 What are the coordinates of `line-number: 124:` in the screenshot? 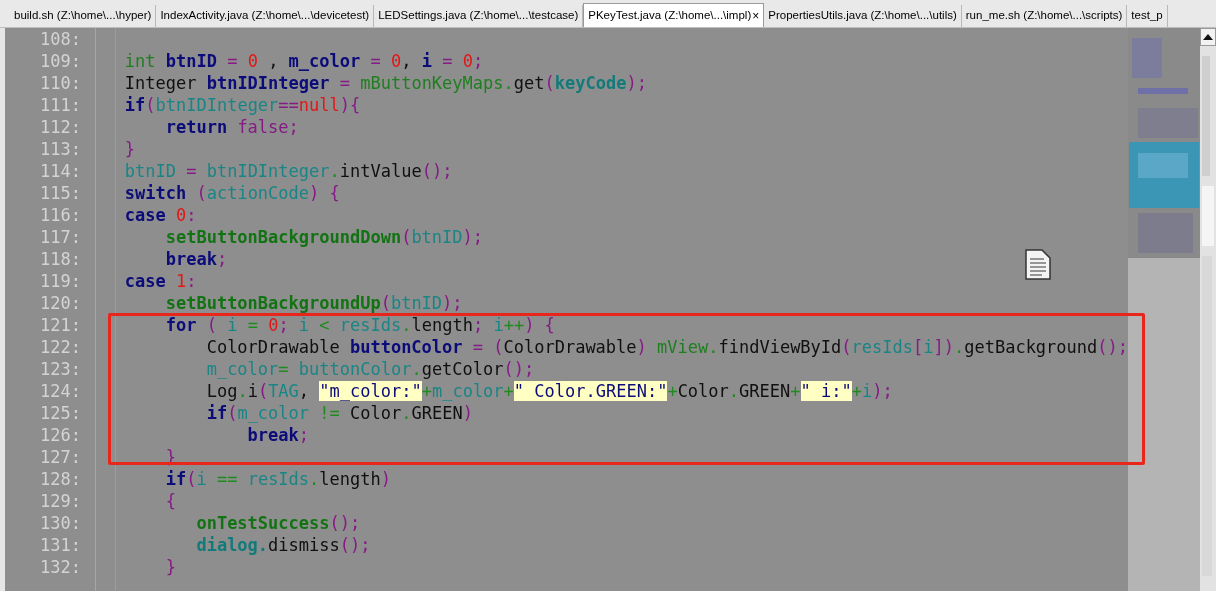 It's located at (60, 391).